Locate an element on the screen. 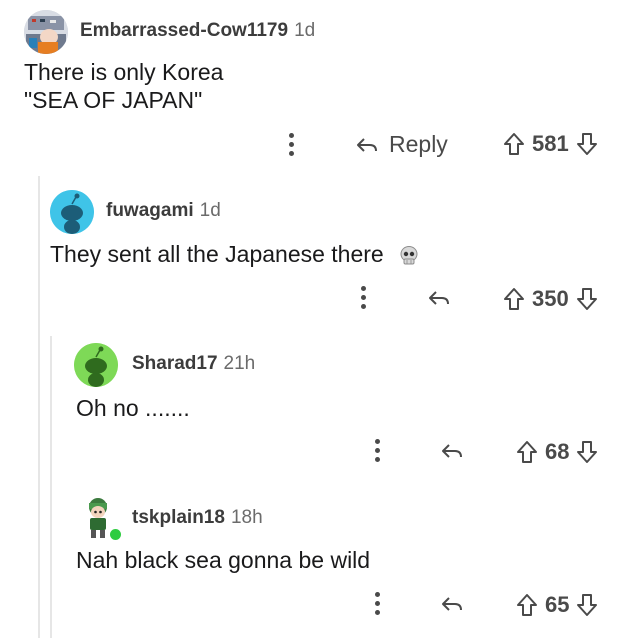 This screenshot has width=640, height=638. vote-score: 65 is located at coordinates (557, 604).